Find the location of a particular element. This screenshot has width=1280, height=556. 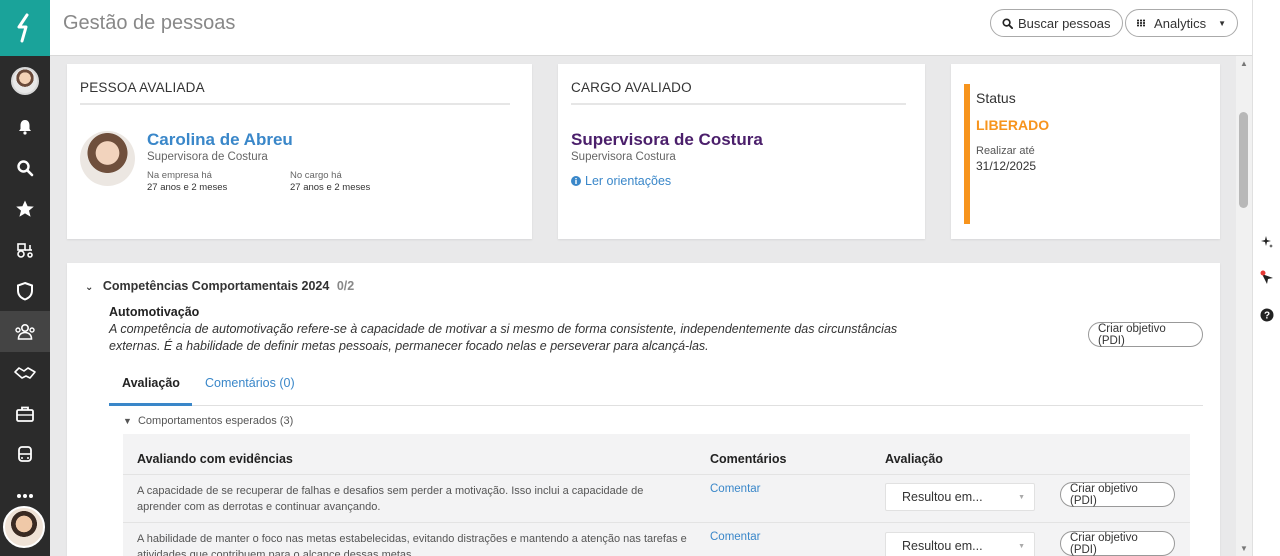

ler-orientacoes-label: Ler orientações is located at coordinates (628, 181).